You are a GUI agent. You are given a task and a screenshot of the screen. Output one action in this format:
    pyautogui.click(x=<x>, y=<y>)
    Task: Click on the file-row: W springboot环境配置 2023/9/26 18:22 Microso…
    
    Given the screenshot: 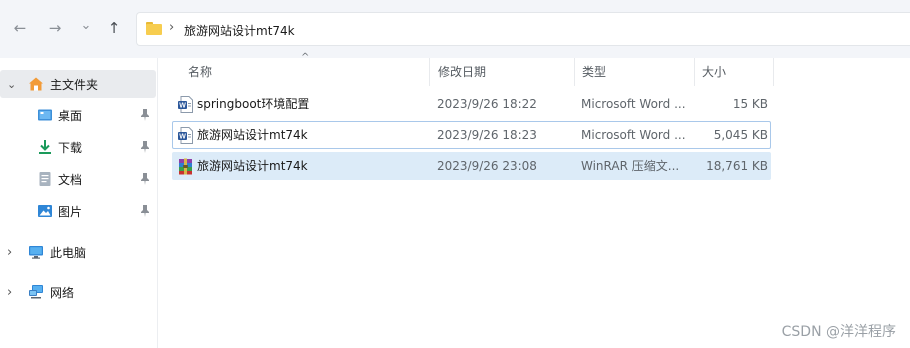 What is the action you would take?
    pyautogui.click(x=471, y=104)
    